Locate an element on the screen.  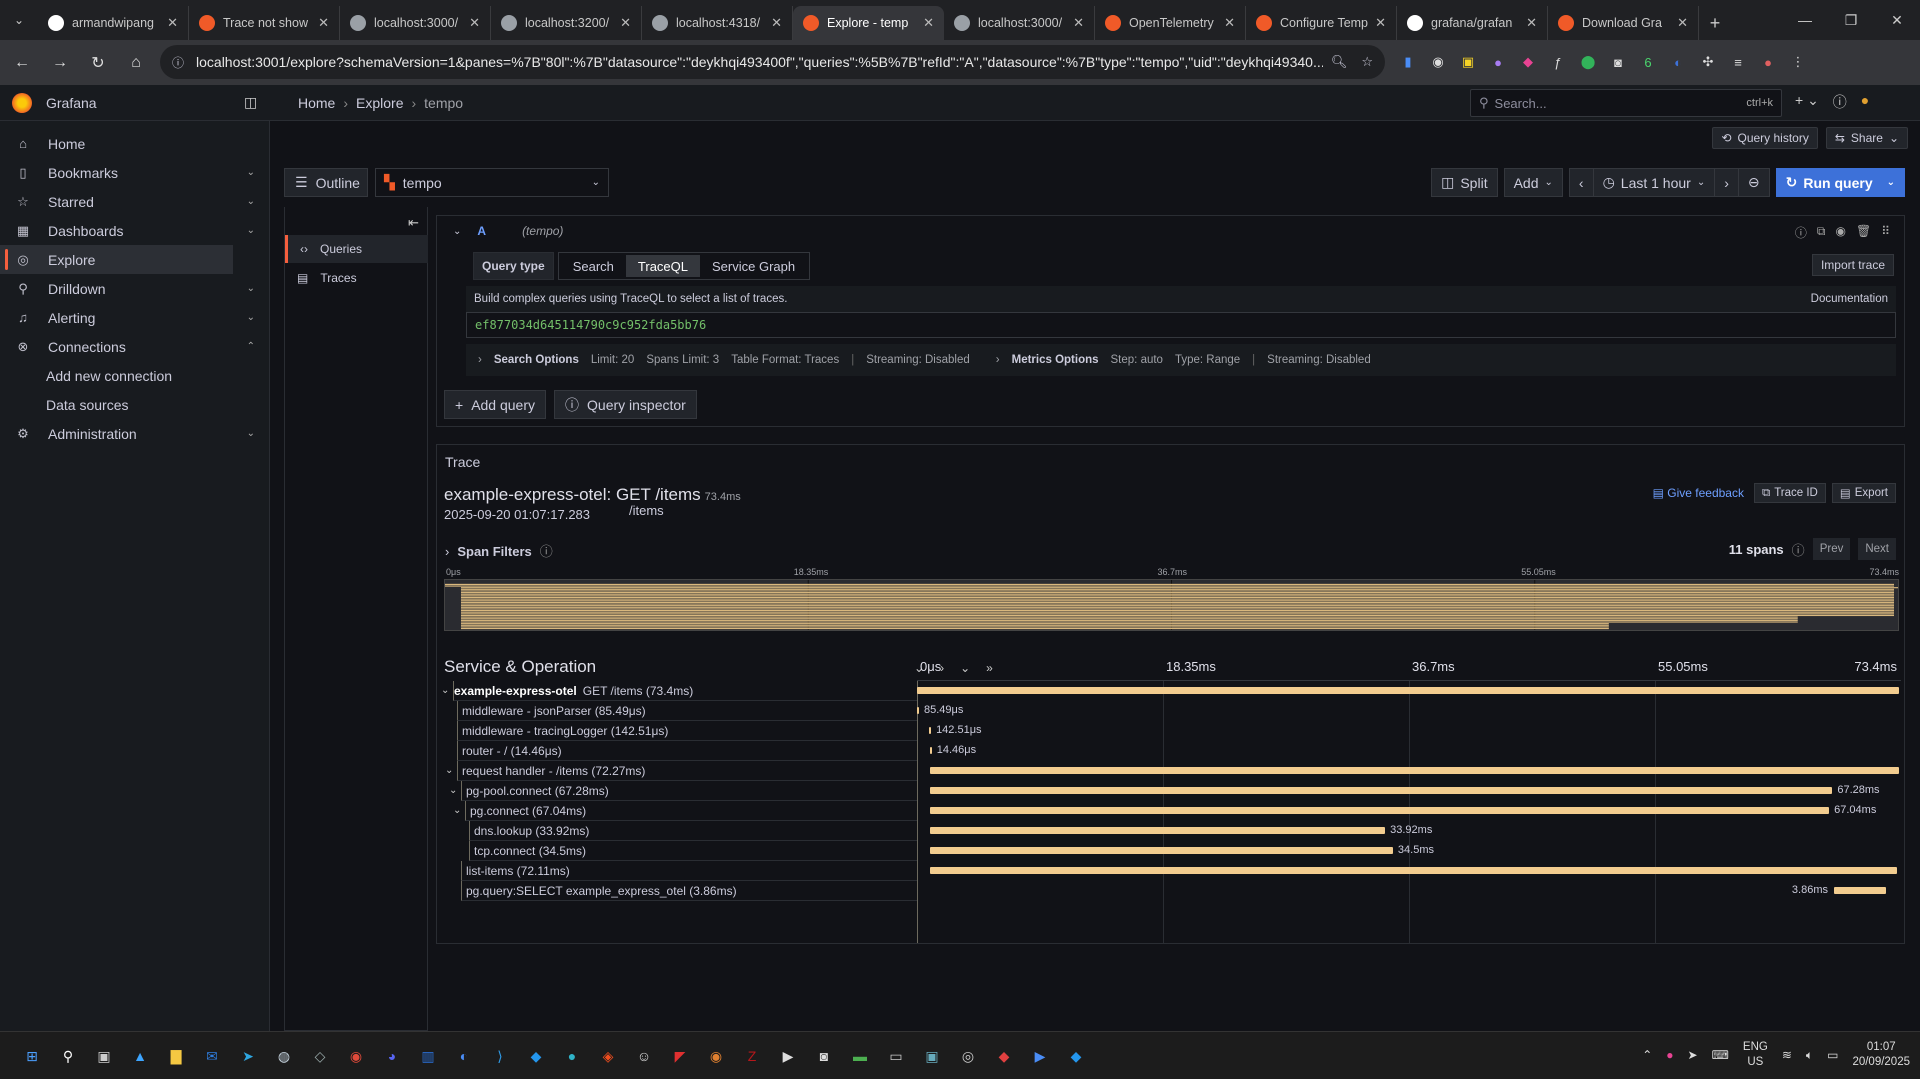
outline-toggle-button: ☰ Outline is located at coordinates (326, 182).